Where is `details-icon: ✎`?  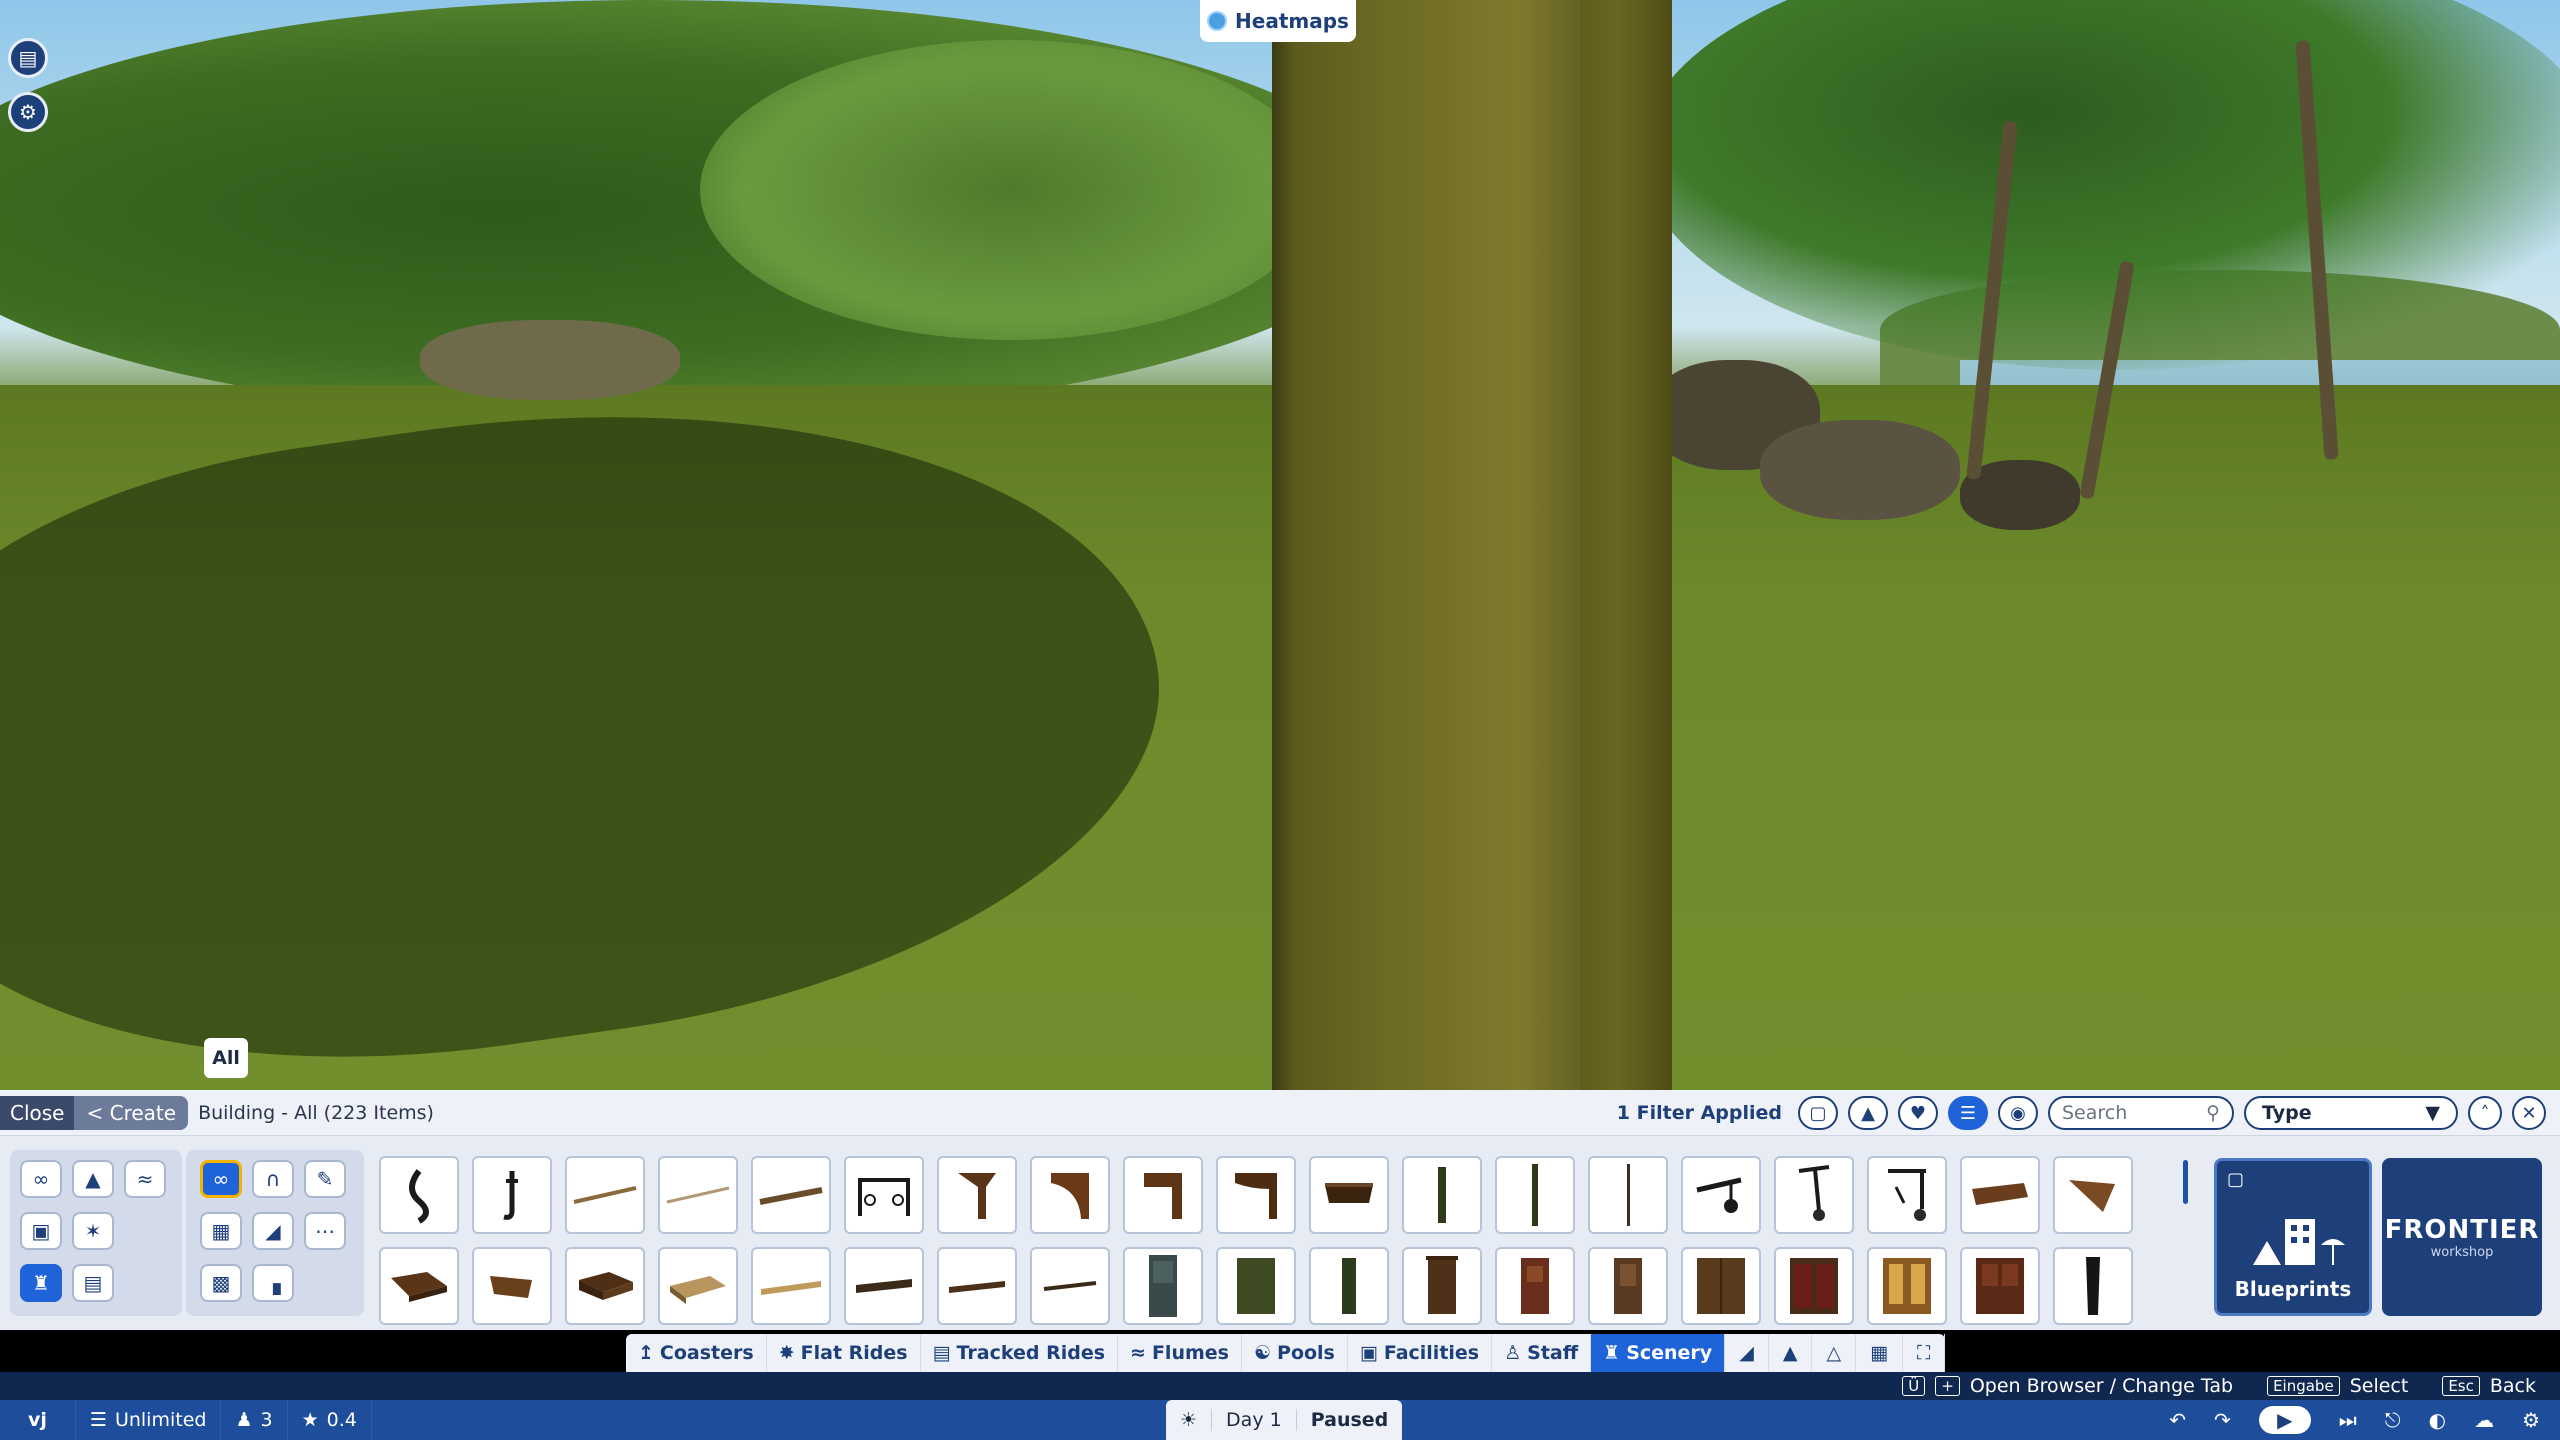 details-icon: ✎ is located at coordinates (325, 1179).